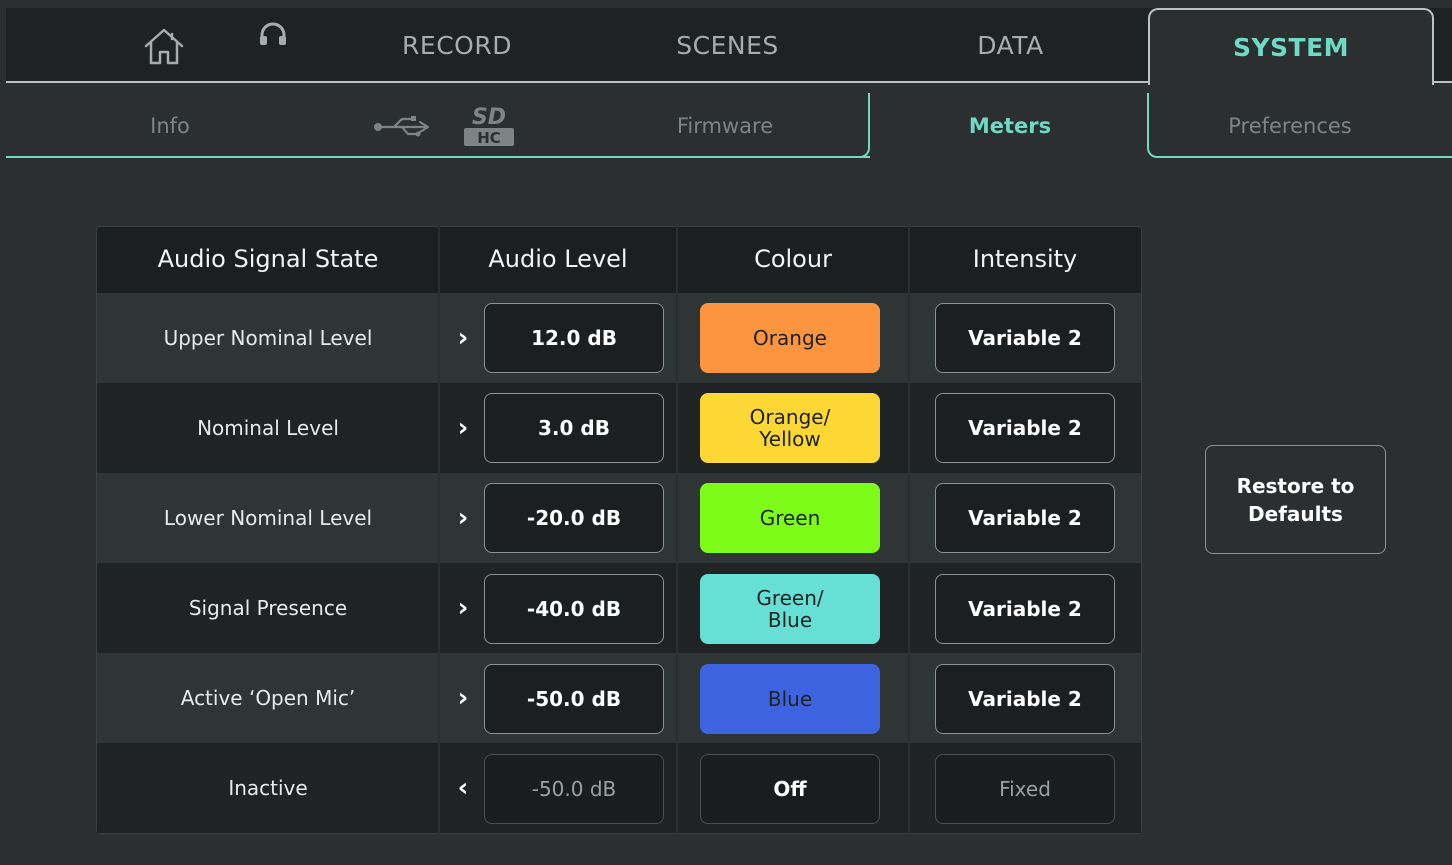 The image size is (1452, 865). I want to click on signal-state-label: Active ‘Open Mic’, so click(268, 698).